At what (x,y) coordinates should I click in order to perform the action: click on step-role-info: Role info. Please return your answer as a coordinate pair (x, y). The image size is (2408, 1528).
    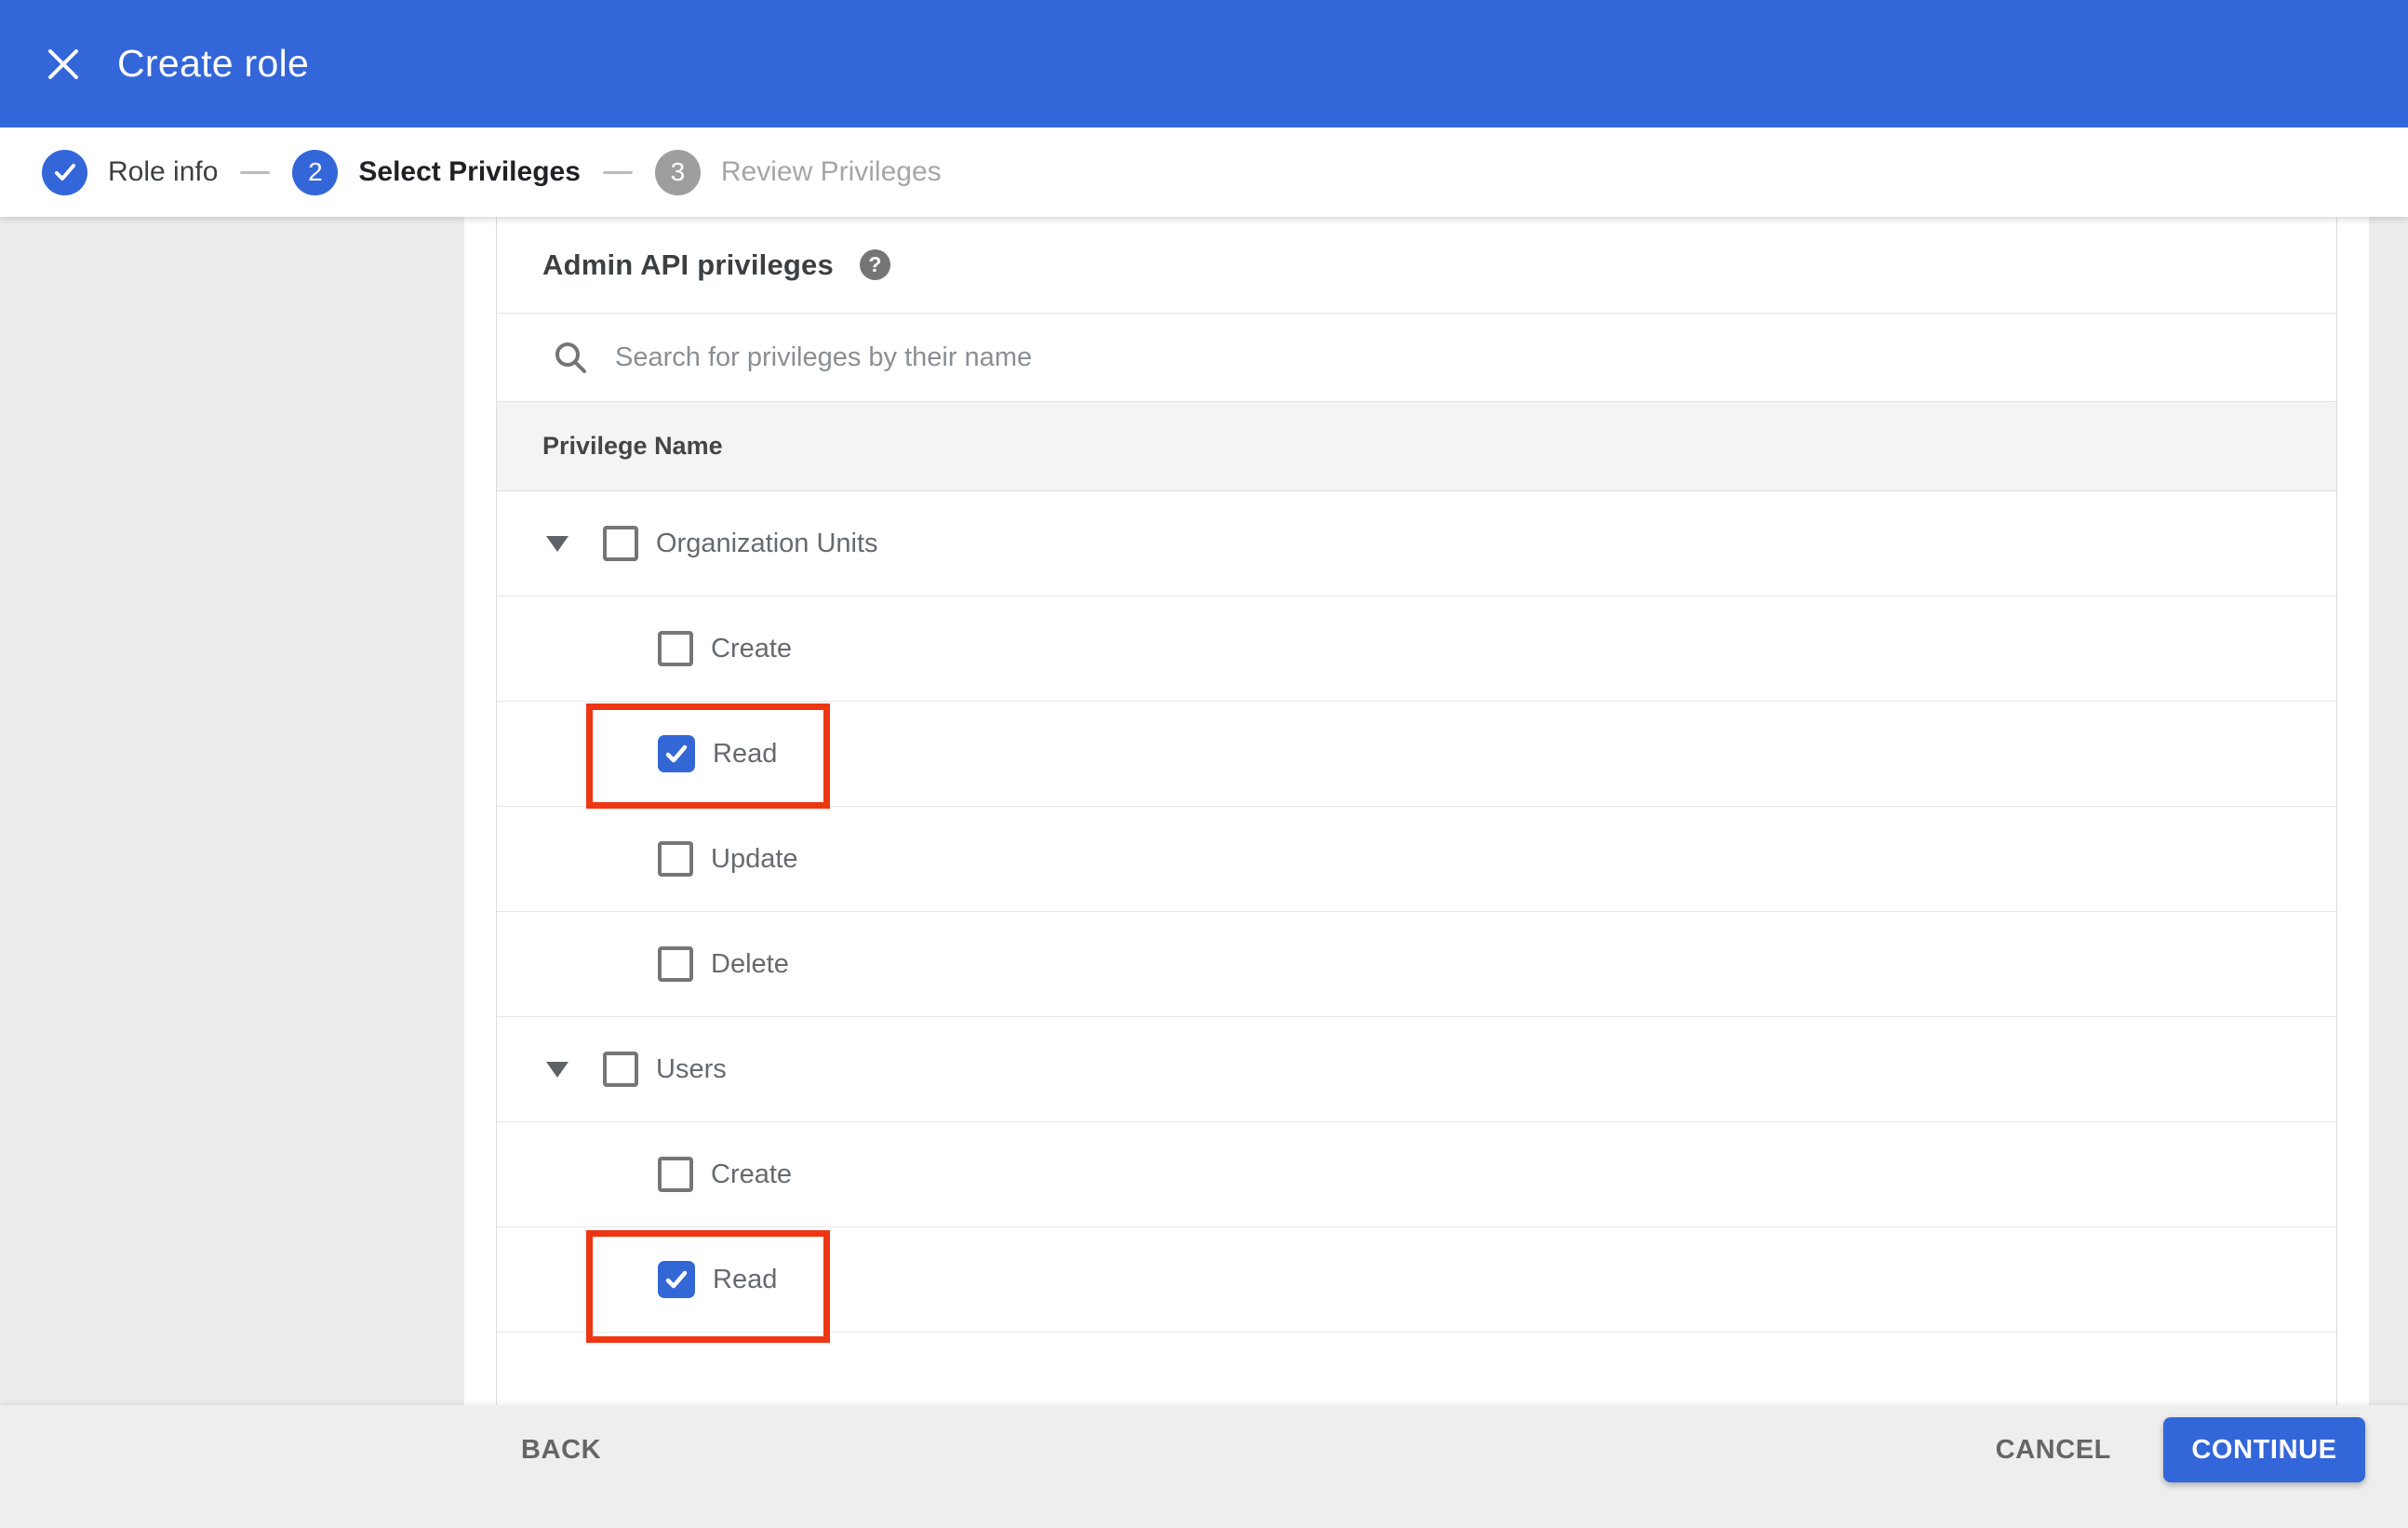
    Looking at the image, I should click on (131, 172).